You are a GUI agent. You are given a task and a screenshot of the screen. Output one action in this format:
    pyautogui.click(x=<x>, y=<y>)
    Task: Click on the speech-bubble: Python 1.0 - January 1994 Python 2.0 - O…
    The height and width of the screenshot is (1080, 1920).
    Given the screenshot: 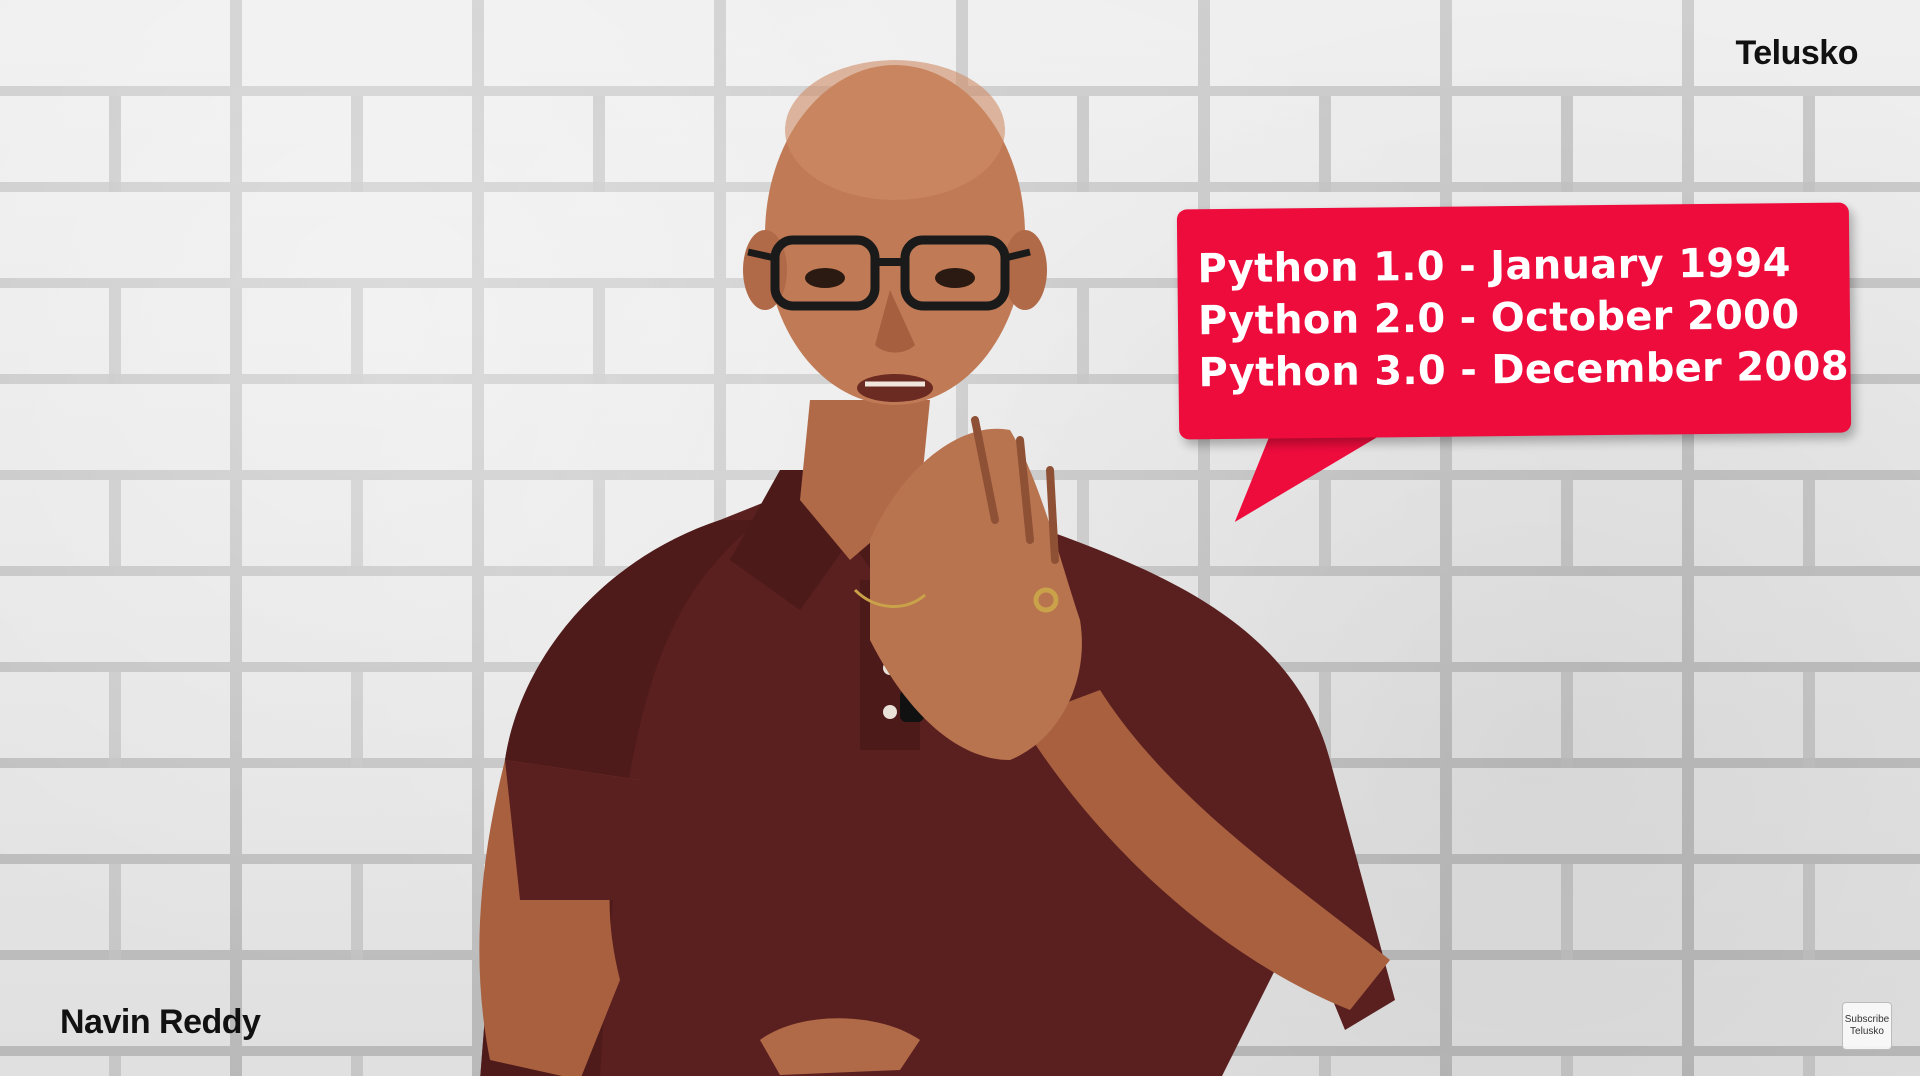 What is the action you would take?
    pyautogui.click(x=1514, y=321)
    